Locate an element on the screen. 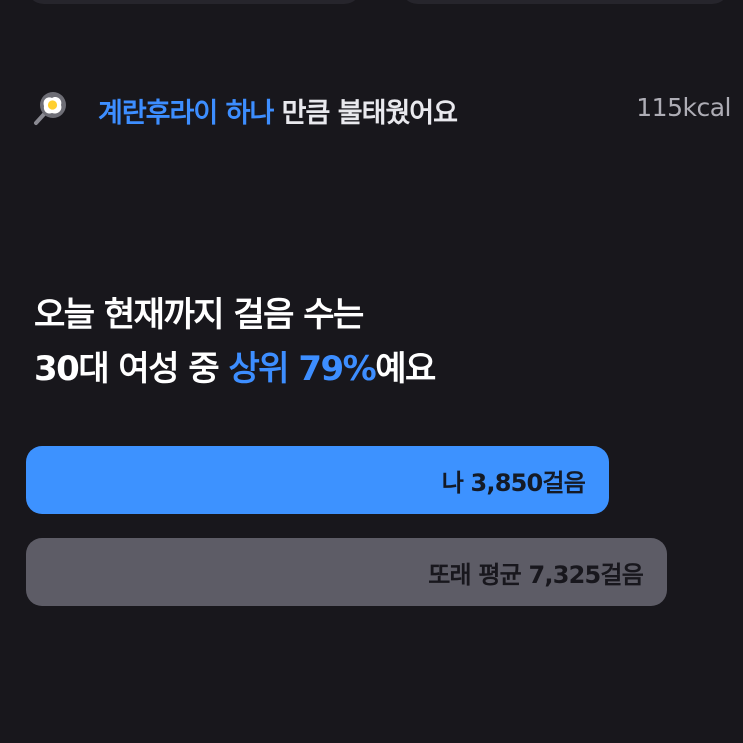 Image resolution: width=743 pixels, height=743 pixels. peer-average-steps-label: 또래 평균 7,325걸음 is located at coordinates (536, 574).